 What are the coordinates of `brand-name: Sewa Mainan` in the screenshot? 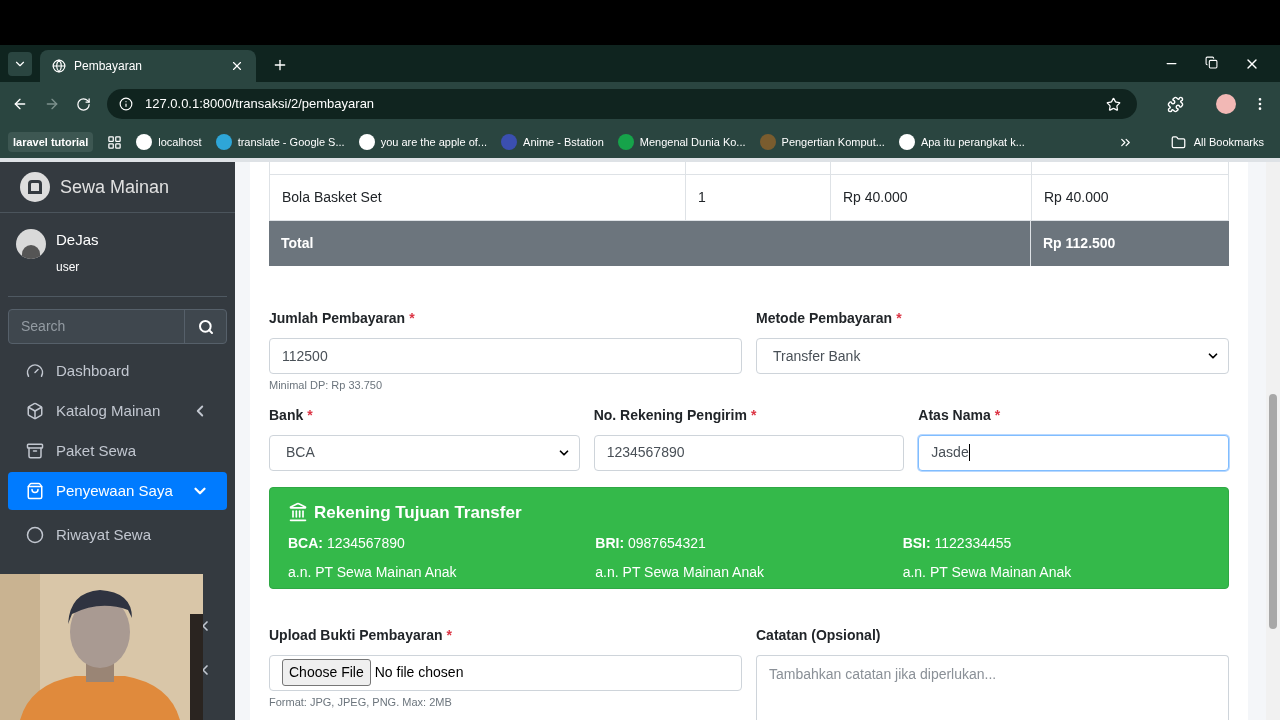 It's located at (115, 187).